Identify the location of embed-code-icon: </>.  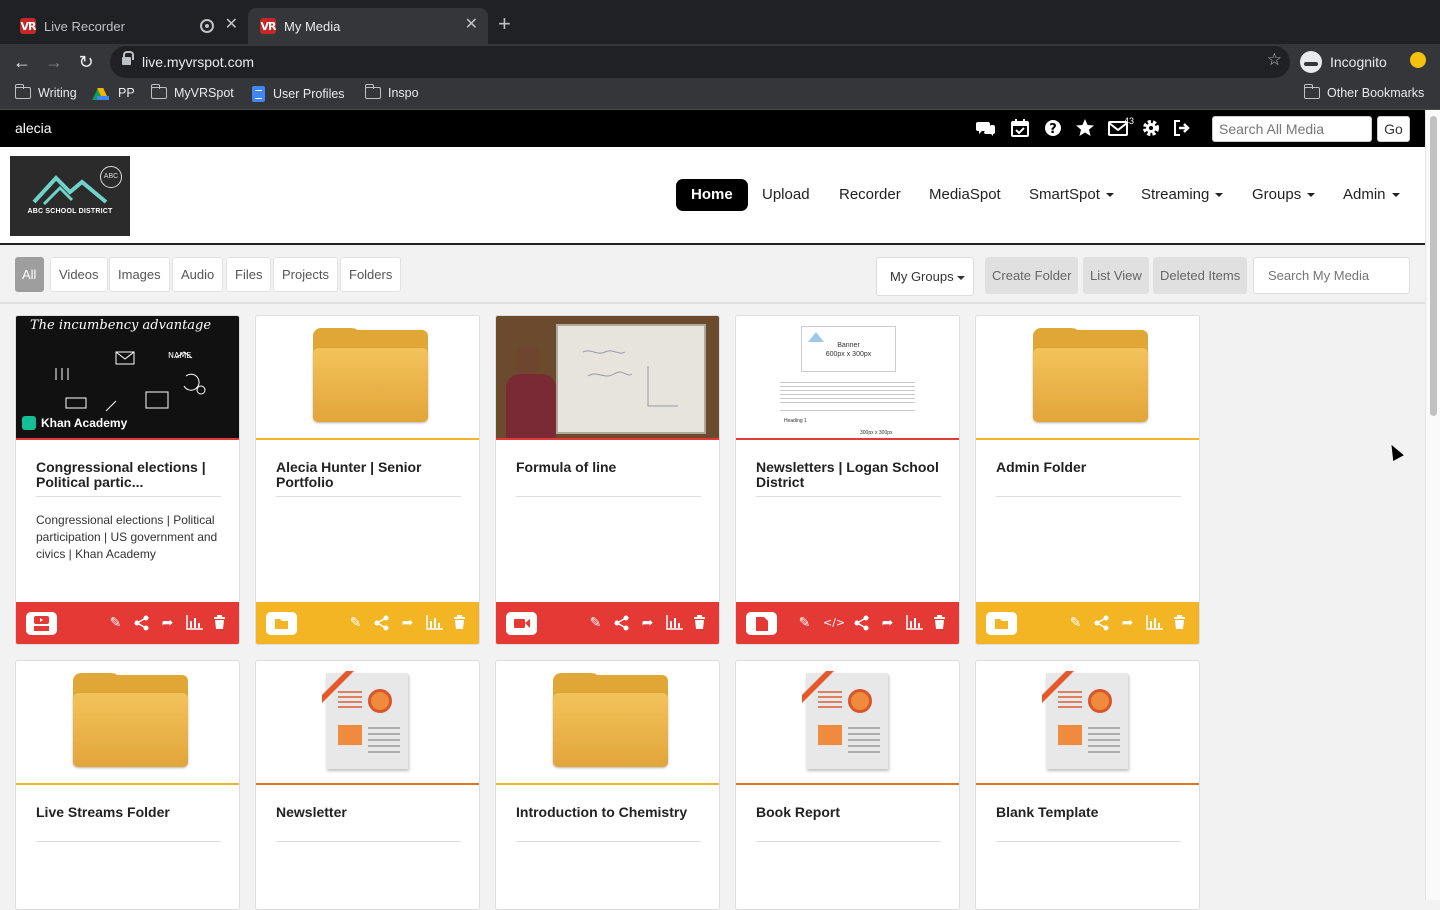
(834, 623).